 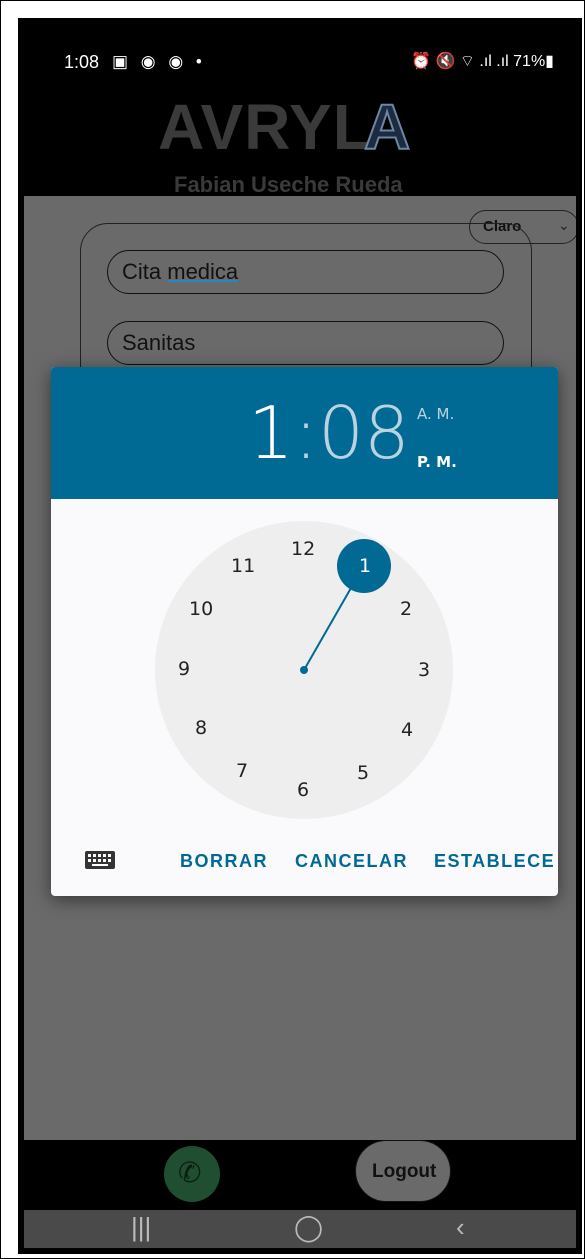 I want to click on dial-hour-3: 3, so click(x=424, y=670).